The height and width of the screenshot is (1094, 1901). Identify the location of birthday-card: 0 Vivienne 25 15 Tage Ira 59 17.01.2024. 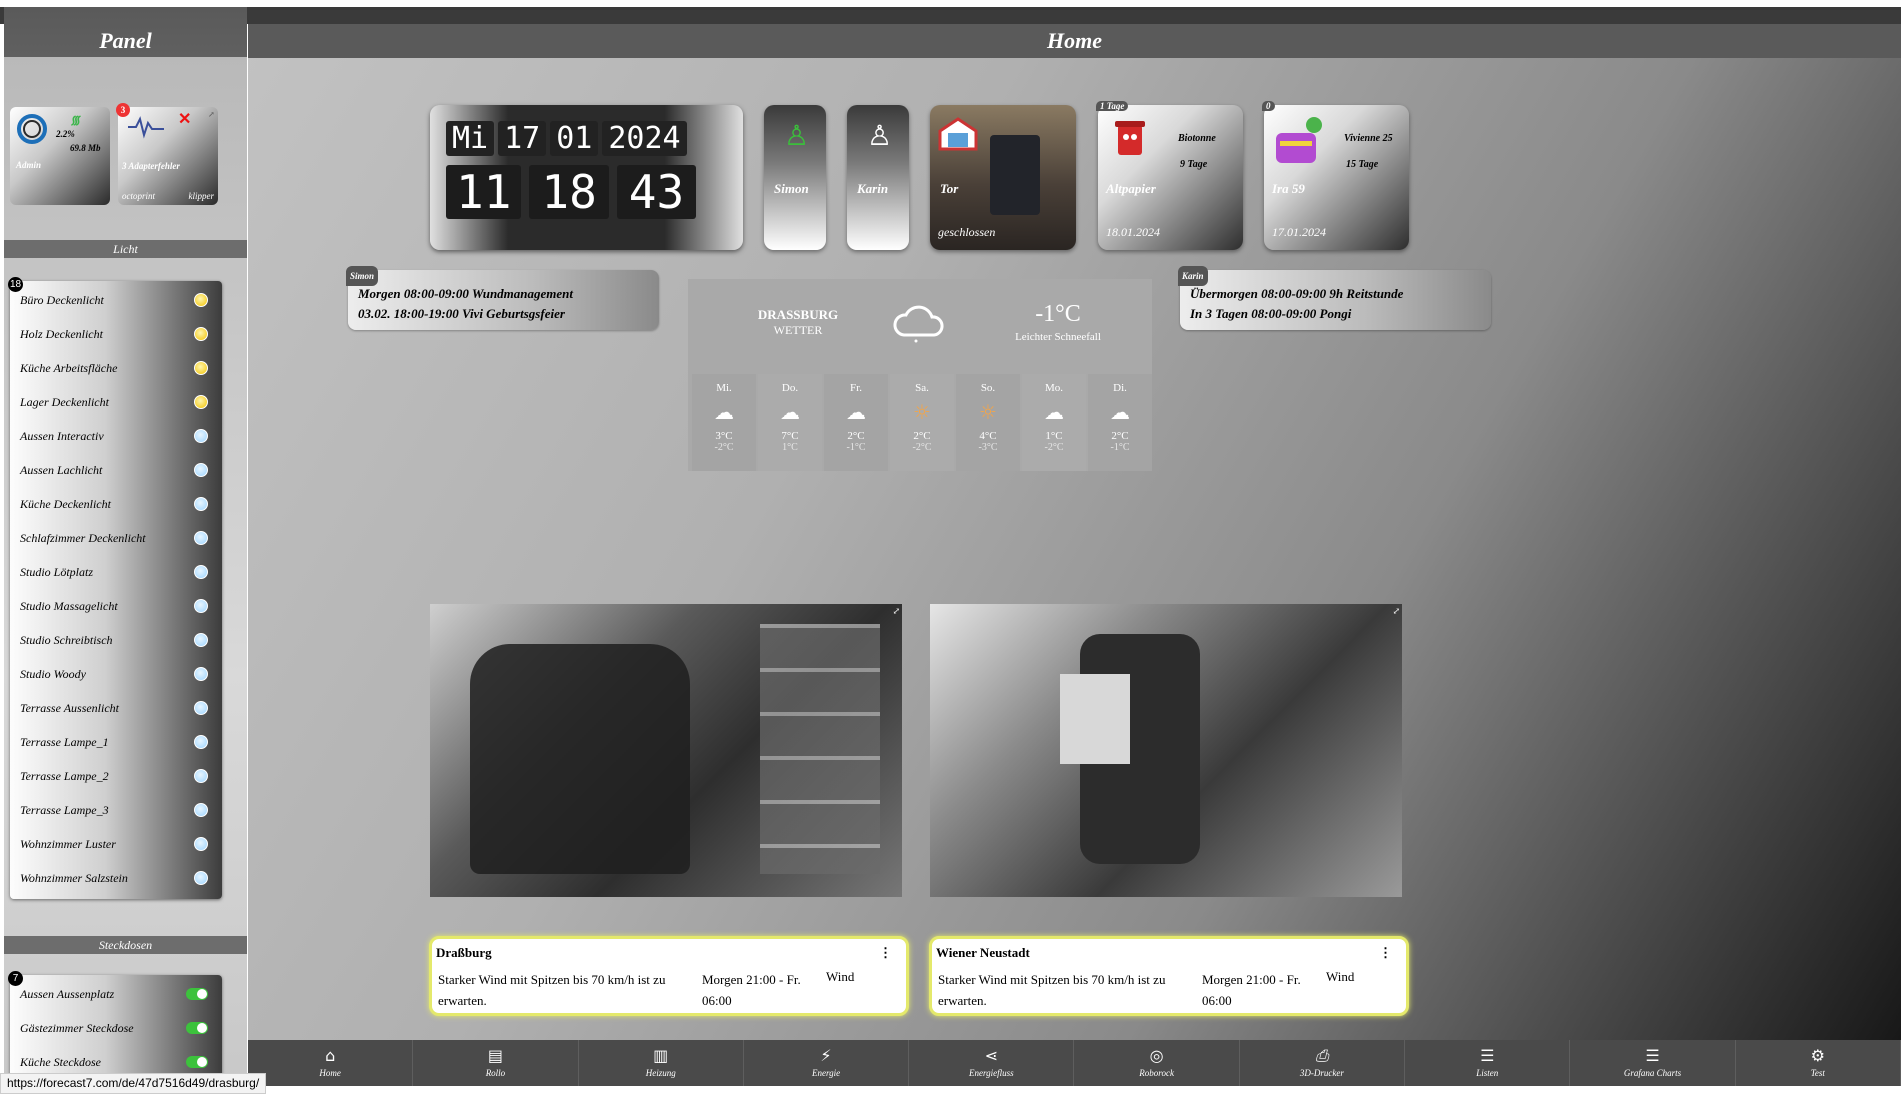
(1335, 175).